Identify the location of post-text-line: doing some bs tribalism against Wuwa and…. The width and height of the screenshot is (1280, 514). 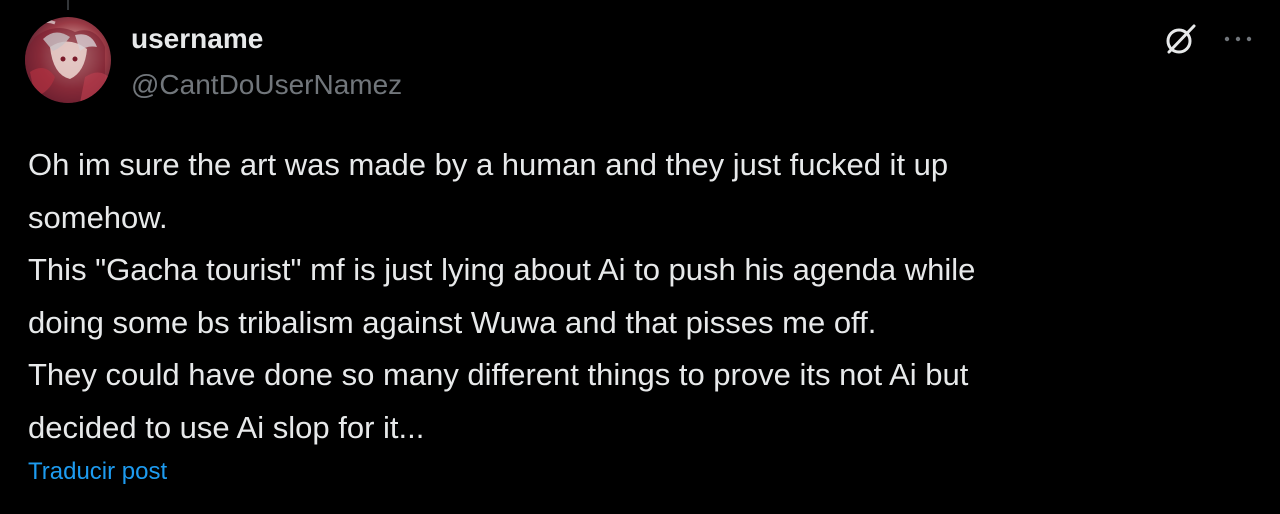
(452, 322).